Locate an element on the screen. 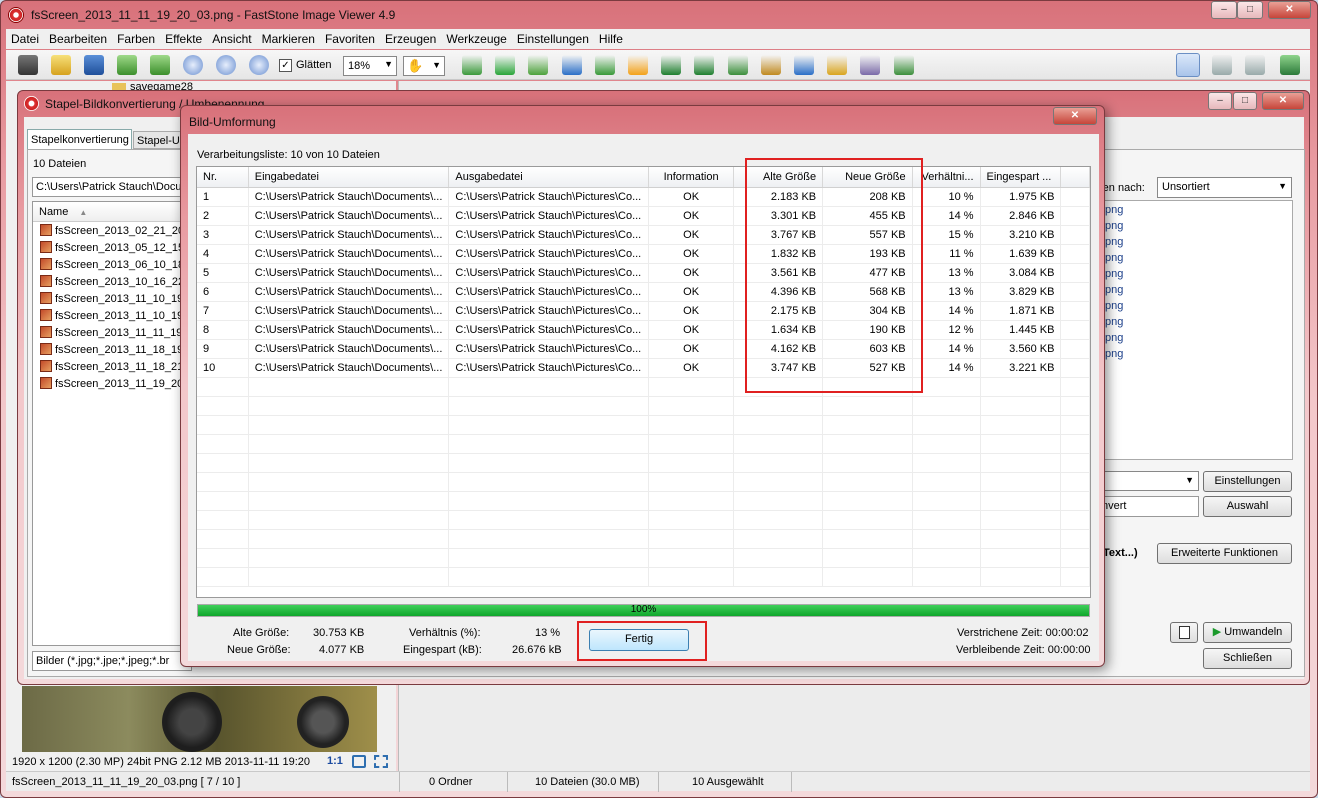 The height and width of the screenshot is (798, 1318). menu-item-favoriten: Favoriten is located at coordinates (350, 37).